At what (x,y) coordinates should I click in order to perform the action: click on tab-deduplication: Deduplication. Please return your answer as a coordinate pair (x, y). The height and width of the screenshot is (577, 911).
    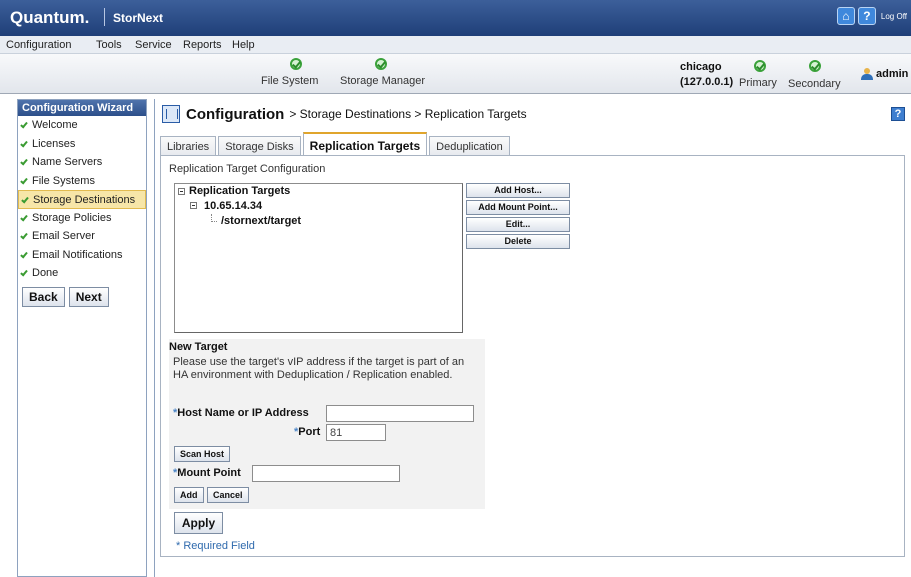
    Looking at the image, I should click on (469, 146).